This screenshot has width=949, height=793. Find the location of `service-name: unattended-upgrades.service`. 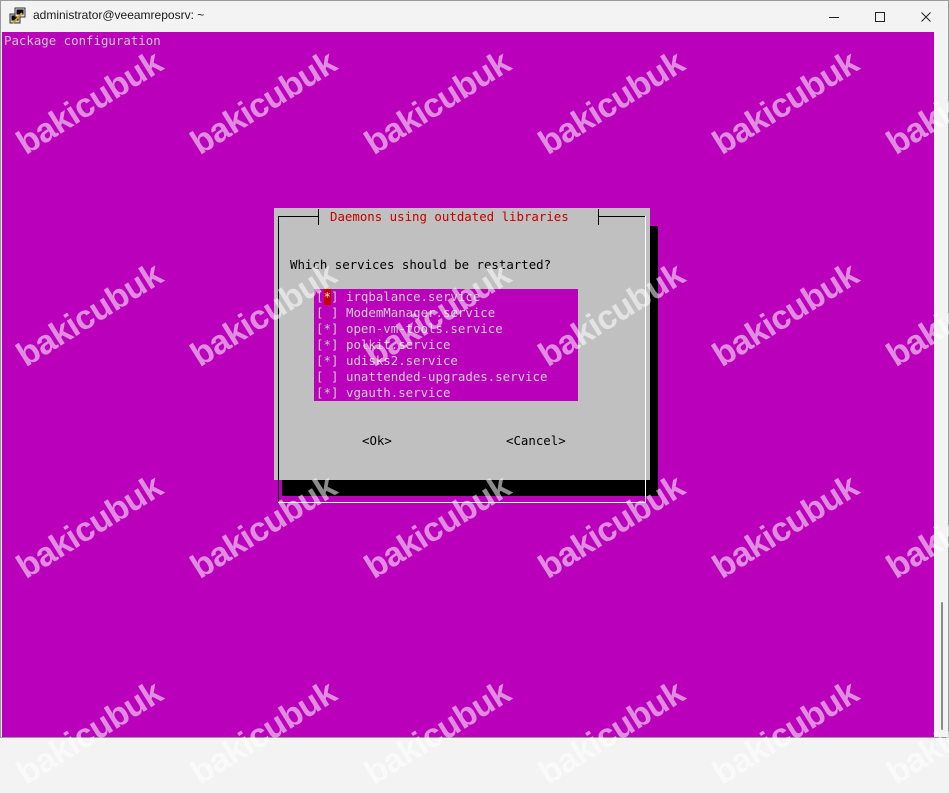

service-name: unattended-upgrades.service is located at coordinates (447, 376).